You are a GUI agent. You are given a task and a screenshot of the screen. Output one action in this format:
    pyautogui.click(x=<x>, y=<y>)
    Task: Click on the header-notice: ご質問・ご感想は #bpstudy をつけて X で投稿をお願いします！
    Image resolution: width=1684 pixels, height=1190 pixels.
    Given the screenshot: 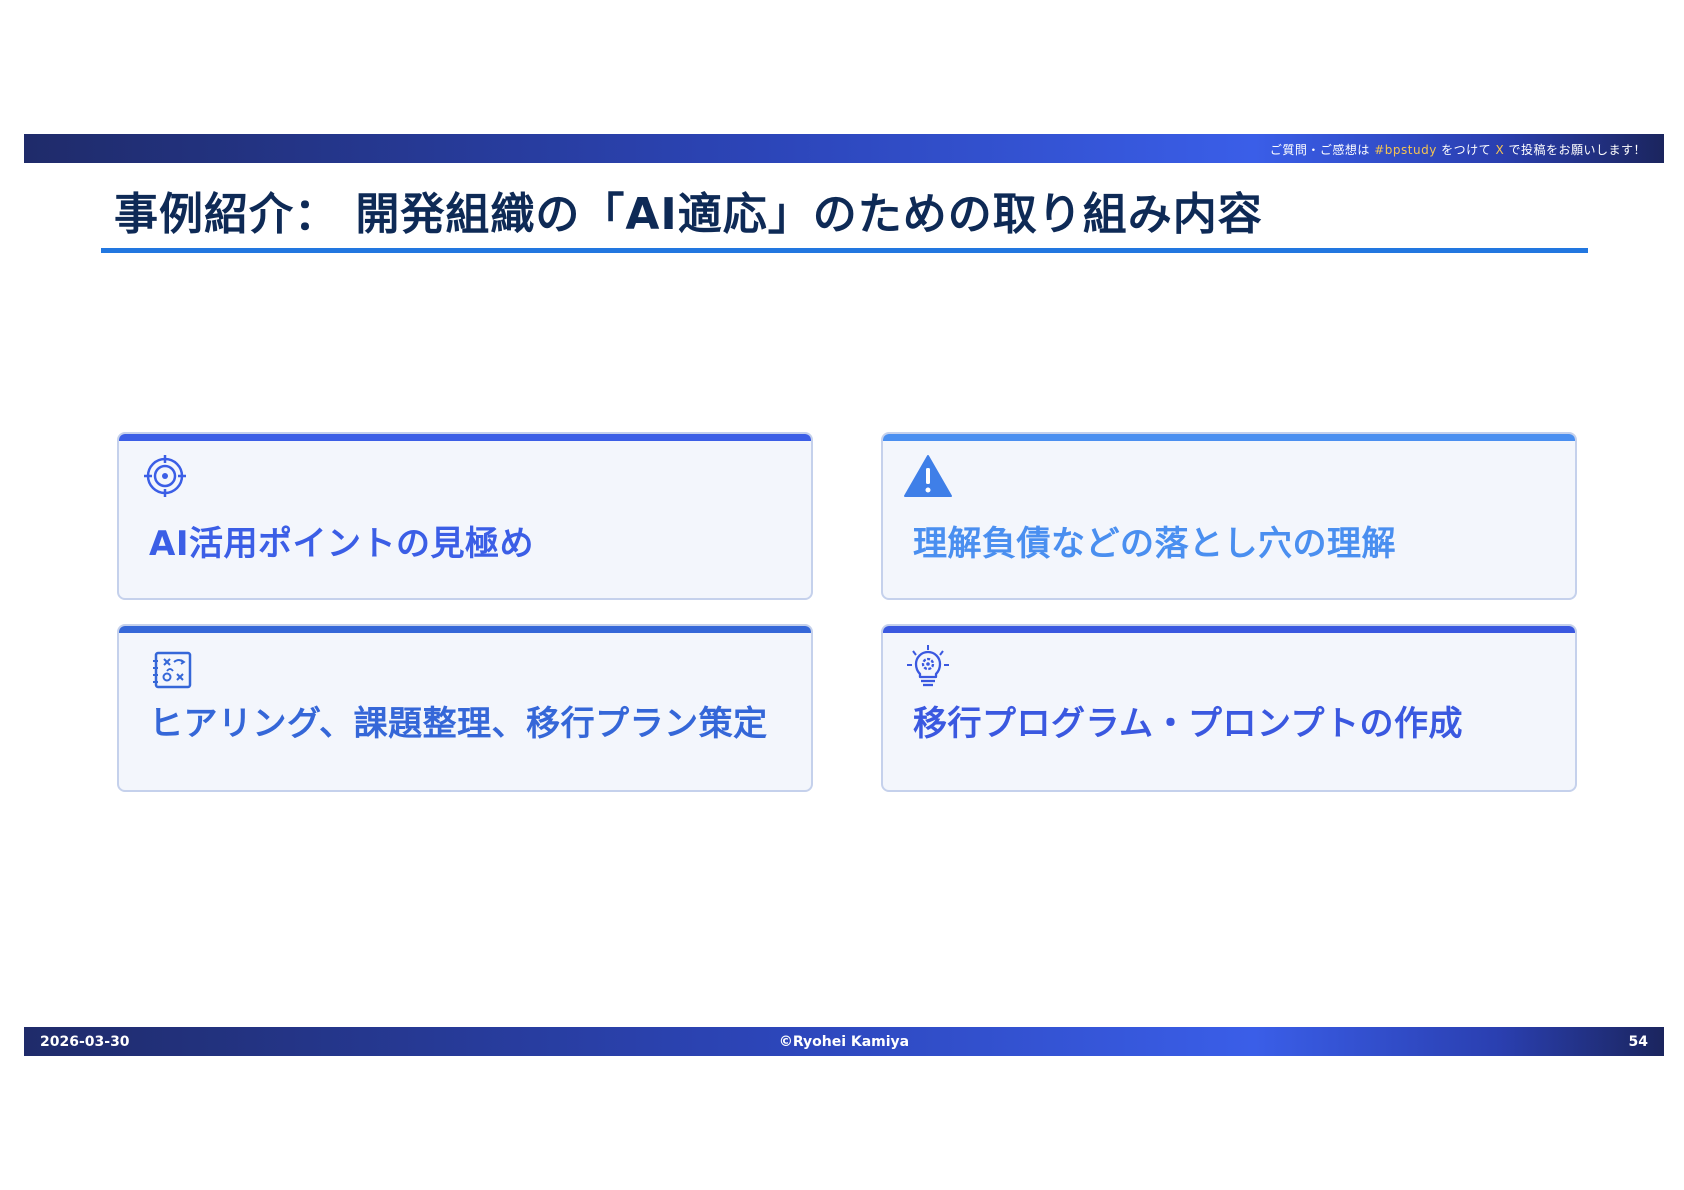 What is the action you would take?
    pyautogui.click(x=1458, y=149)
    